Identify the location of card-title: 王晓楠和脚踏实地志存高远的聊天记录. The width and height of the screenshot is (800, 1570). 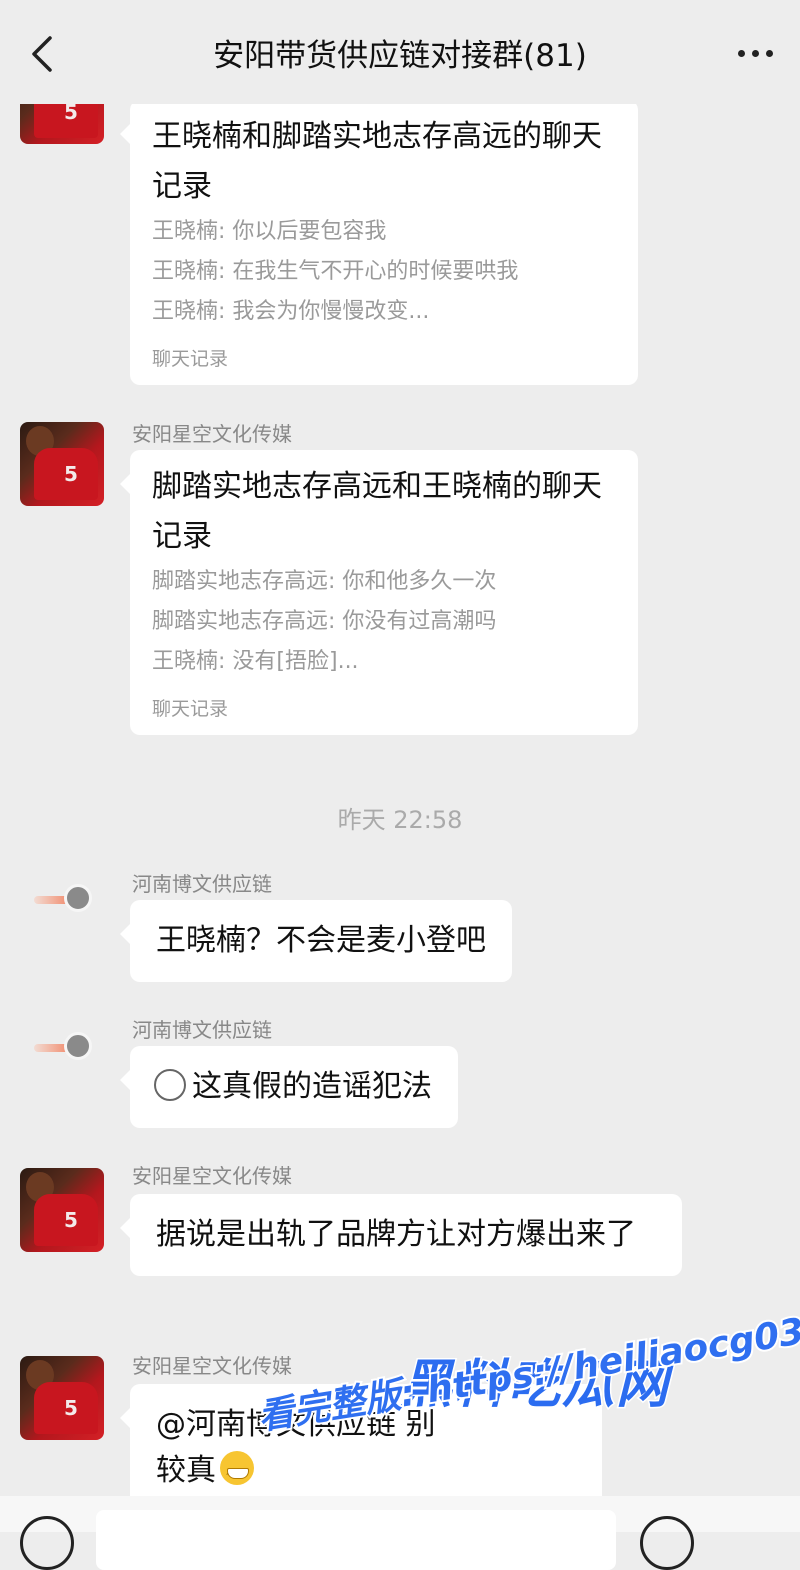
(377, 161).